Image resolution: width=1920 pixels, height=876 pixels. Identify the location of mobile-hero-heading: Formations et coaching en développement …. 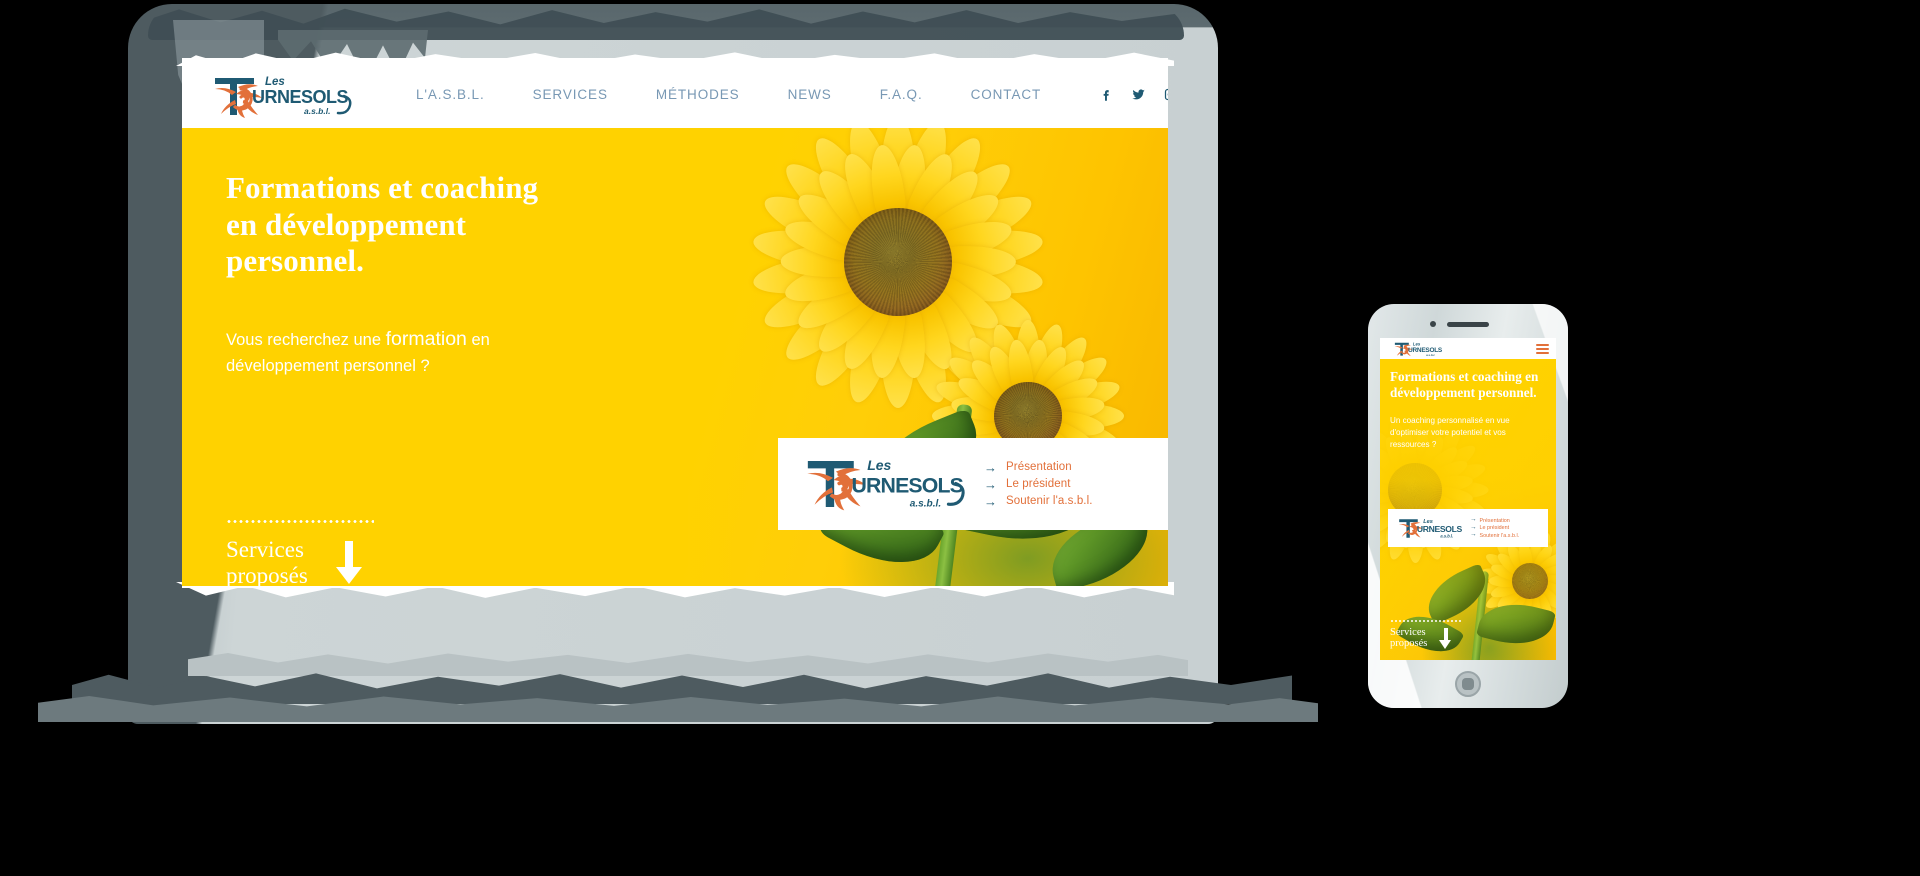
(1464, 385).